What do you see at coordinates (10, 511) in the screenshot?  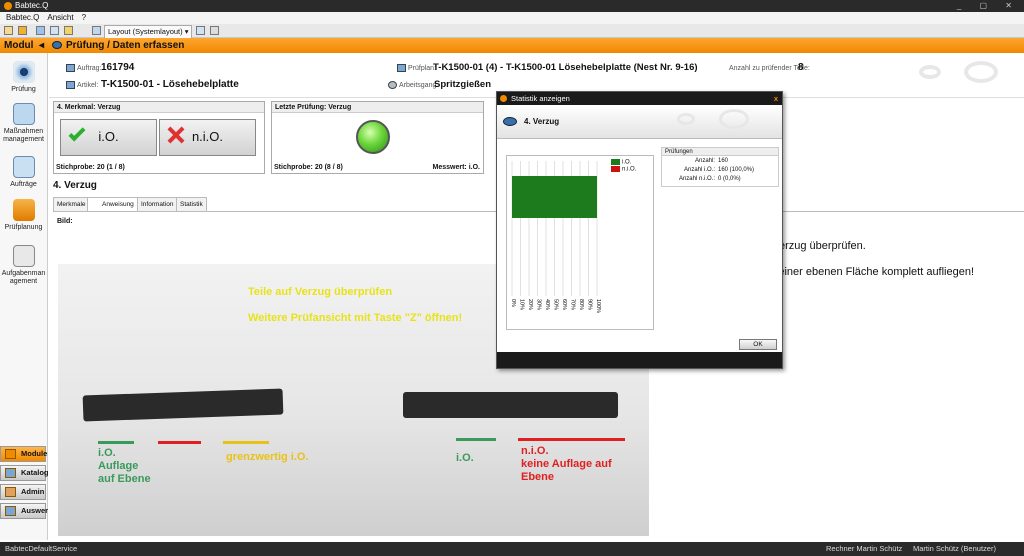 I see `auswertung-icon` at bounding box center [10, 511].